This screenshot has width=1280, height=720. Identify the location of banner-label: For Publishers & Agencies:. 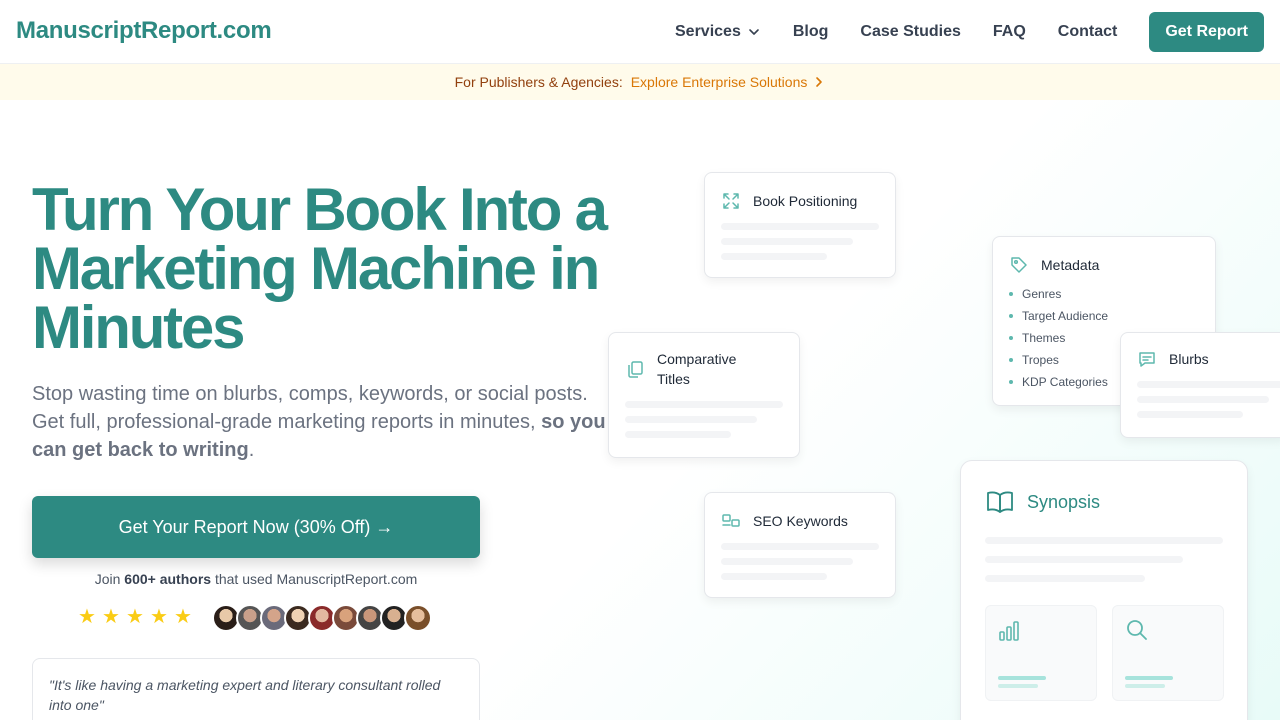
(538, 82).